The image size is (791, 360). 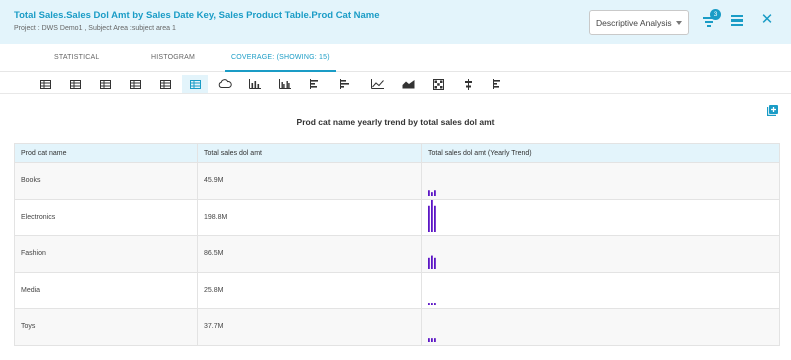 I want to click on close-button: ✕, so click(x=767, y=19).